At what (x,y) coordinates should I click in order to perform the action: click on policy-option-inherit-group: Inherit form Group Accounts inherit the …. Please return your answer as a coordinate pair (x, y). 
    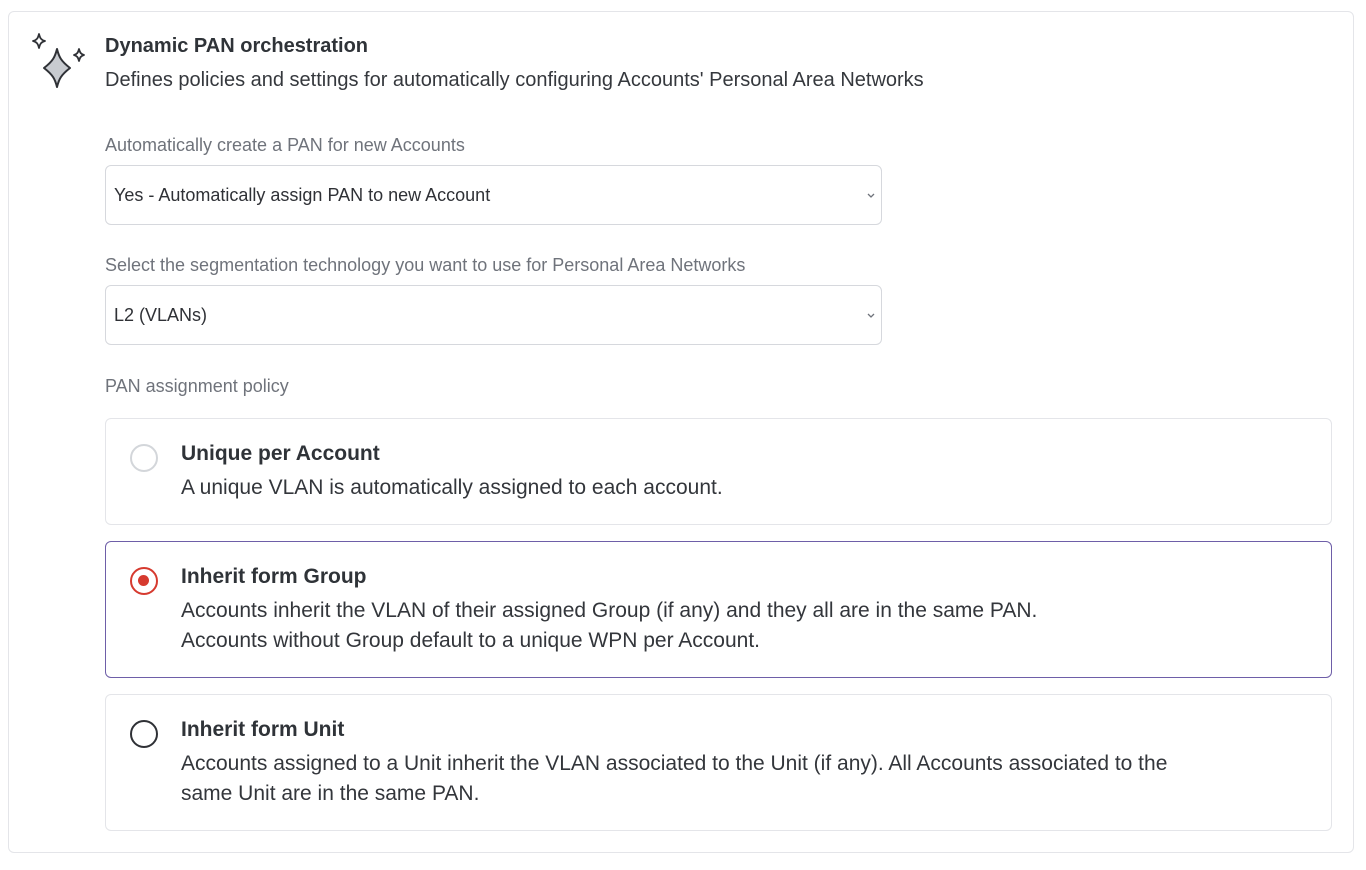
    Looking at the image, I should click on (718, 609).